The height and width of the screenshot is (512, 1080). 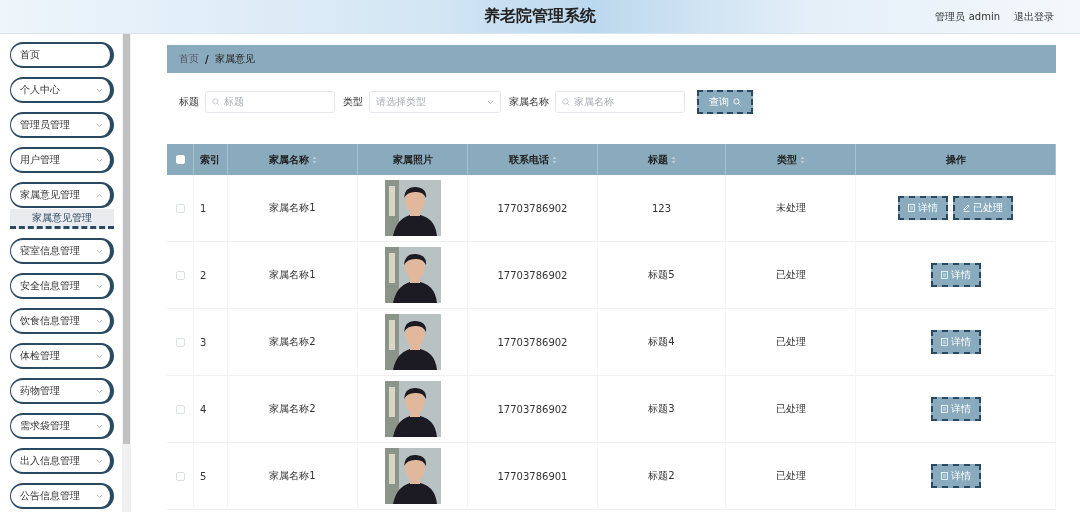 I want to click on column-header: 标题, so click(x=662, y=159).